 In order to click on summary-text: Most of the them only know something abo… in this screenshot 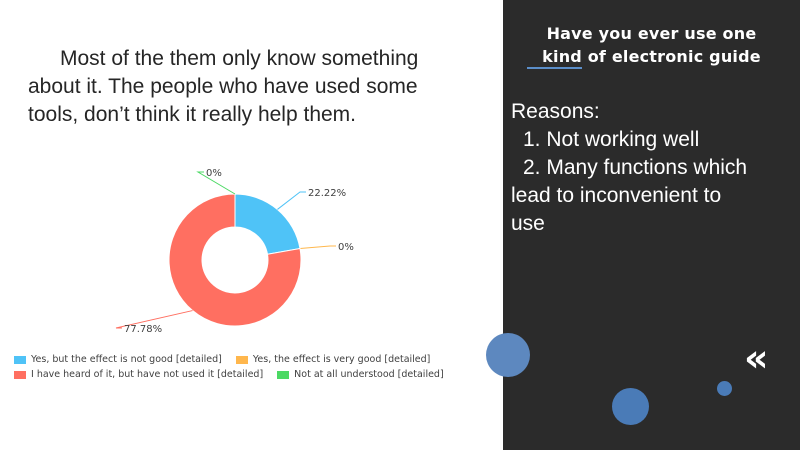, I will do `click(223, 86)`.